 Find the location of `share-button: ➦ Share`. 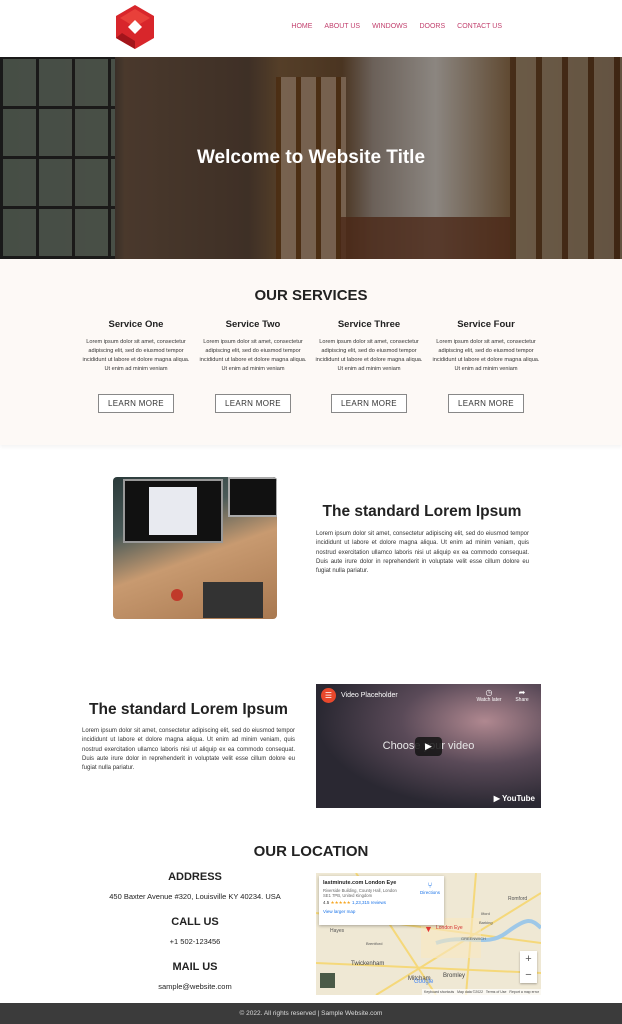

share-button: ➦ Share is located at coordinates (522, 695).